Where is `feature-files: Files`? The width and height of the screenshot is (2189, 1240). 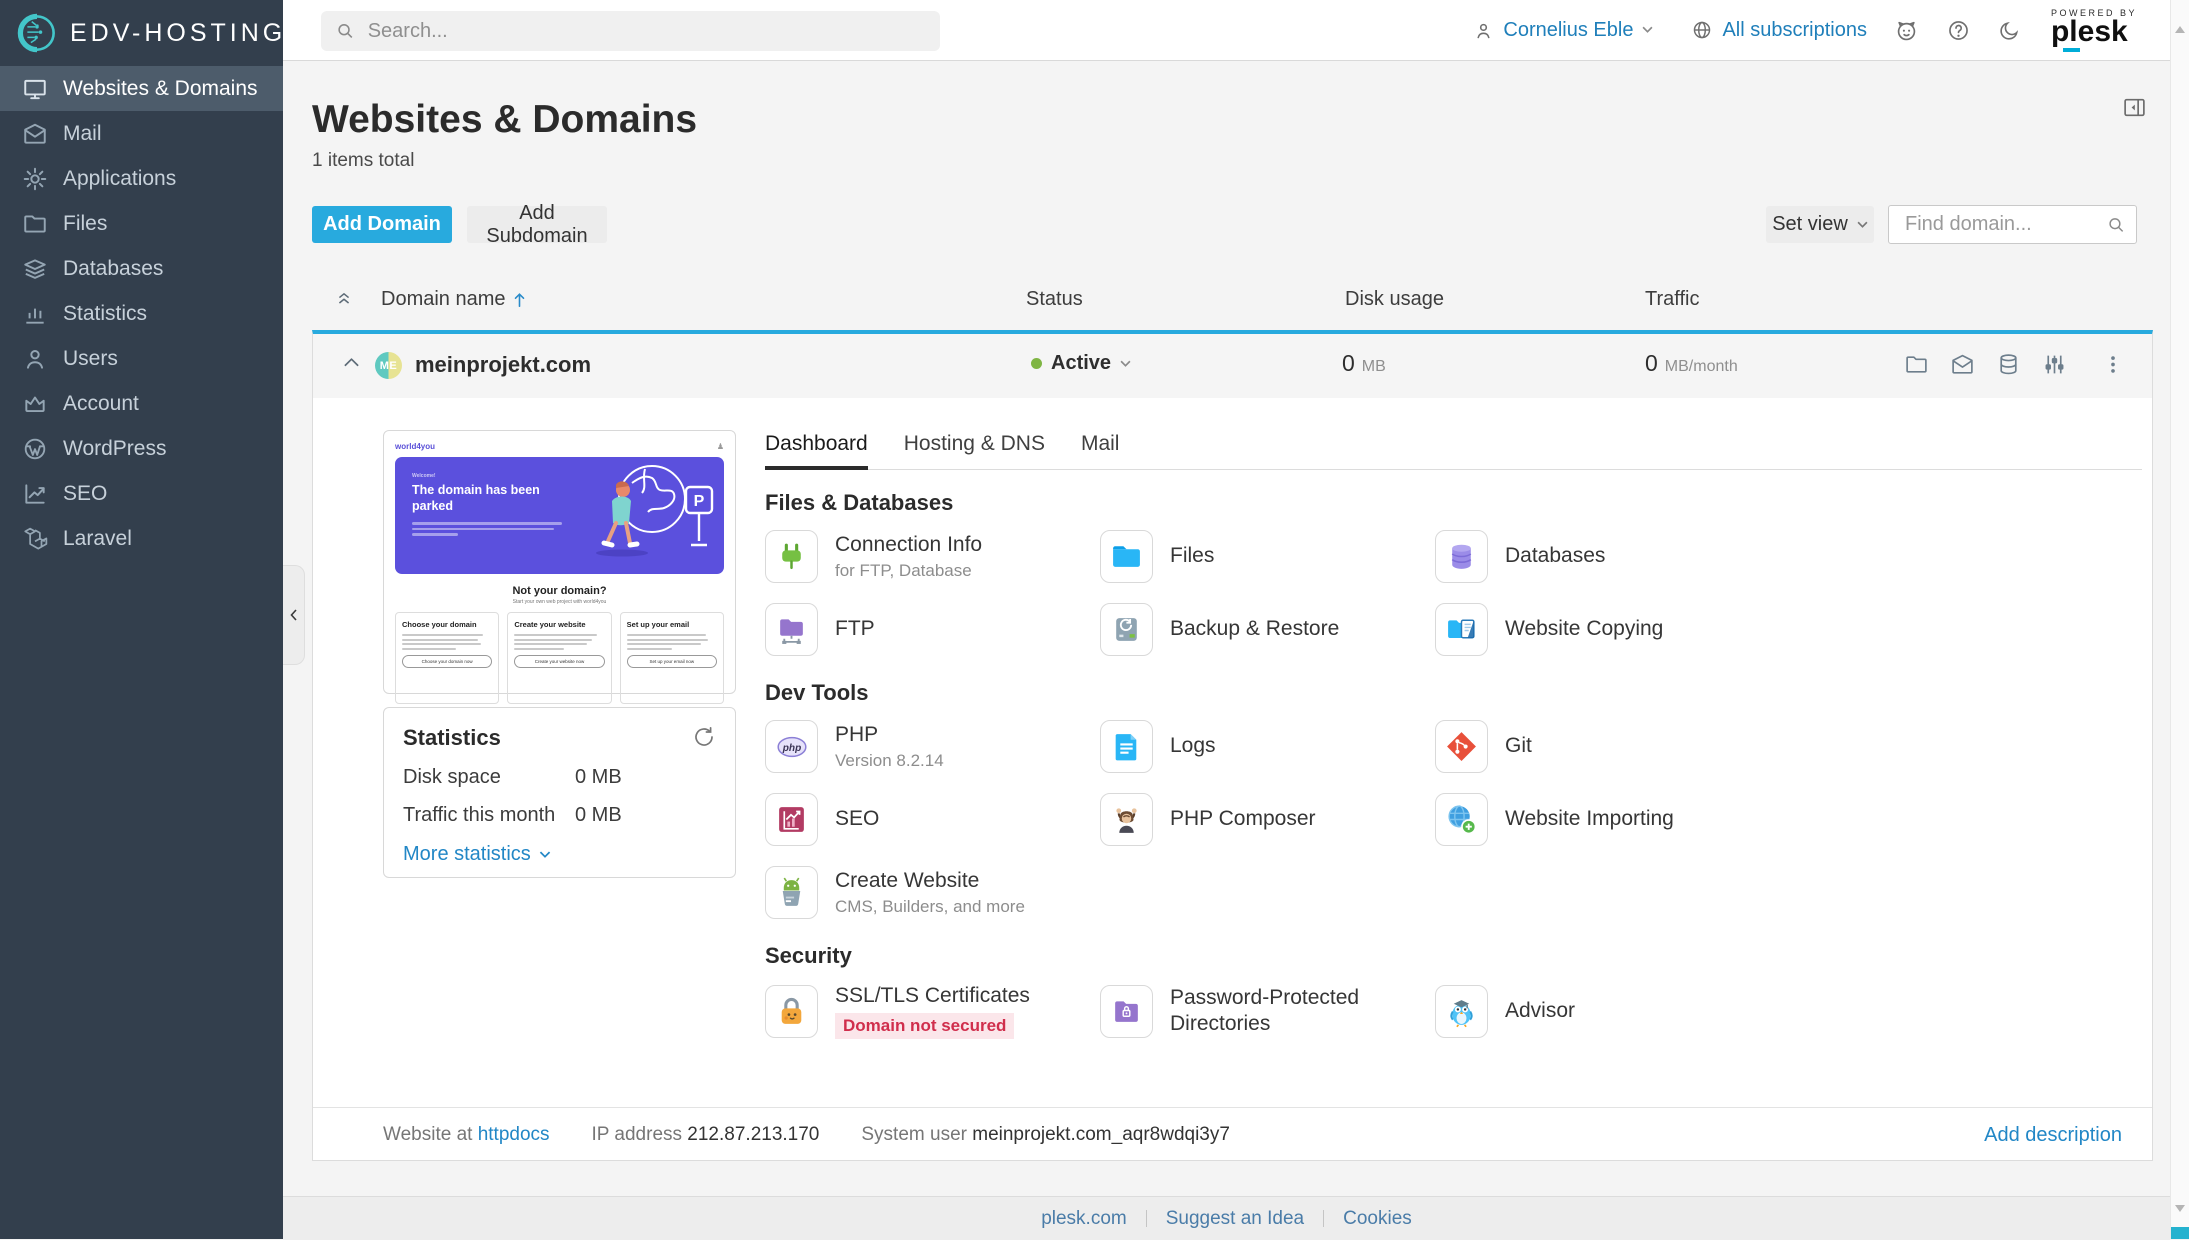 feature-files: Files is located at coordinates (1267, 556).